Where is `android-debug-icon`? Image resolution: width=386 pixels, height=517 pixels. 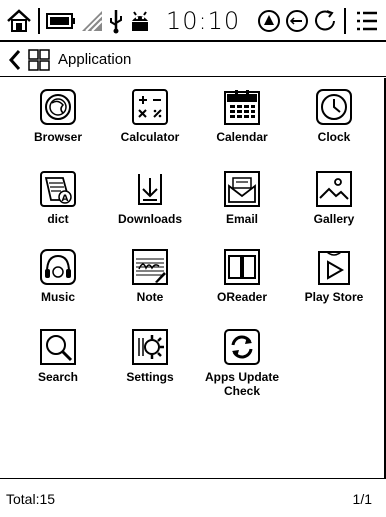 android-debug-icon is located at coordinates (140, 21).